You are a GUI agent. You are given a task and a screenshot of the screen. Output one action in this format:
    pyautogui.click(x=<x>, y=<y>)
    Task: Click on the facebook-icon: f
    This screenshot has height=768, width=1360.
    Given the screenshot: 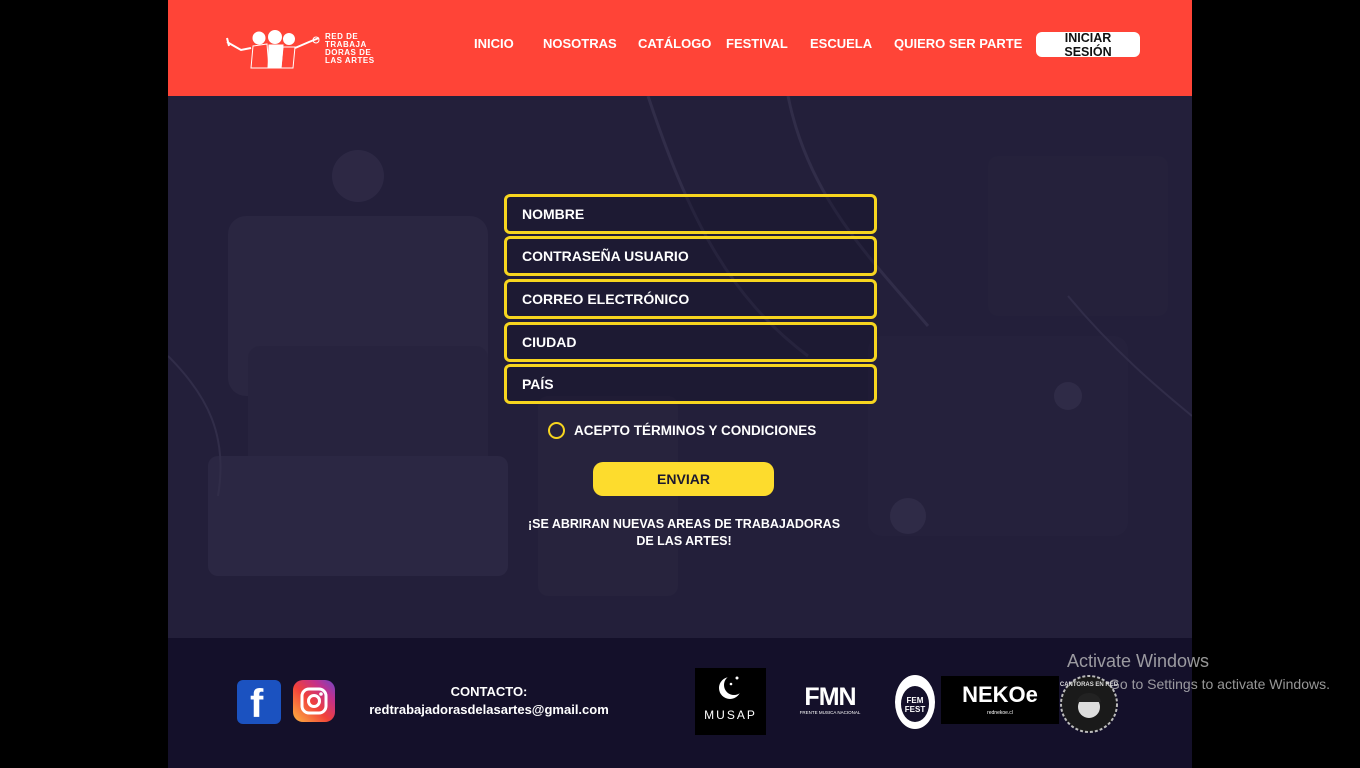 What is the action you would take?
    pyautogui.click(x=259, y=703)
    